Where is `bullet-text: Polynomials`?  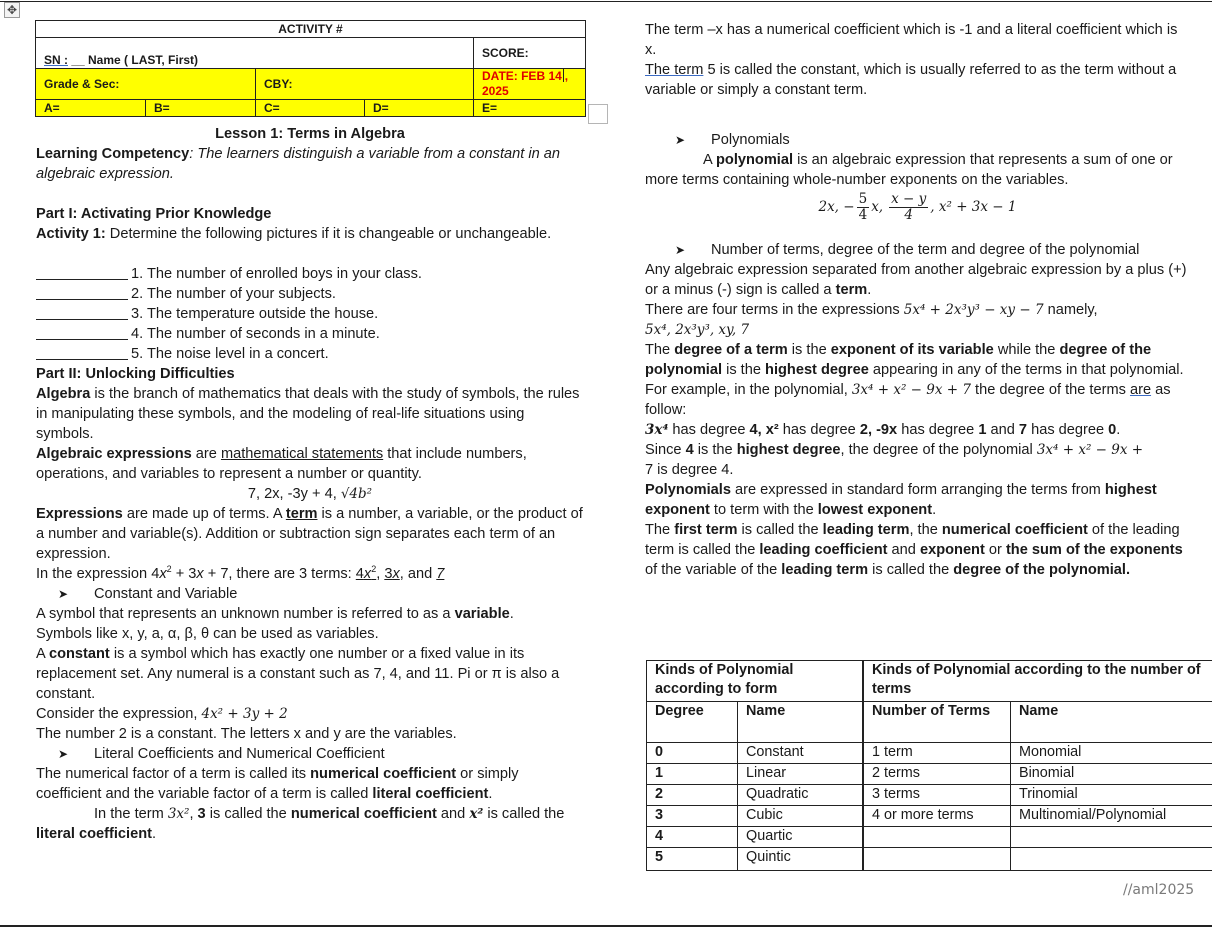
bullet-text: Polynomials is located at coordinates (750, 140).